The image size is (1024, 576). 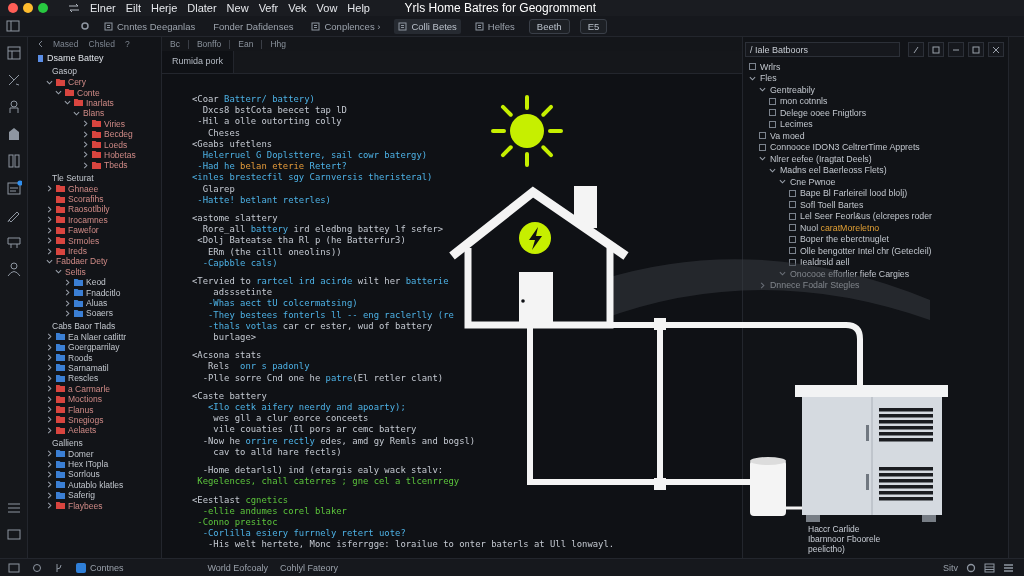 I want to click on tree-item: Domer, so click(x=81, y=453).